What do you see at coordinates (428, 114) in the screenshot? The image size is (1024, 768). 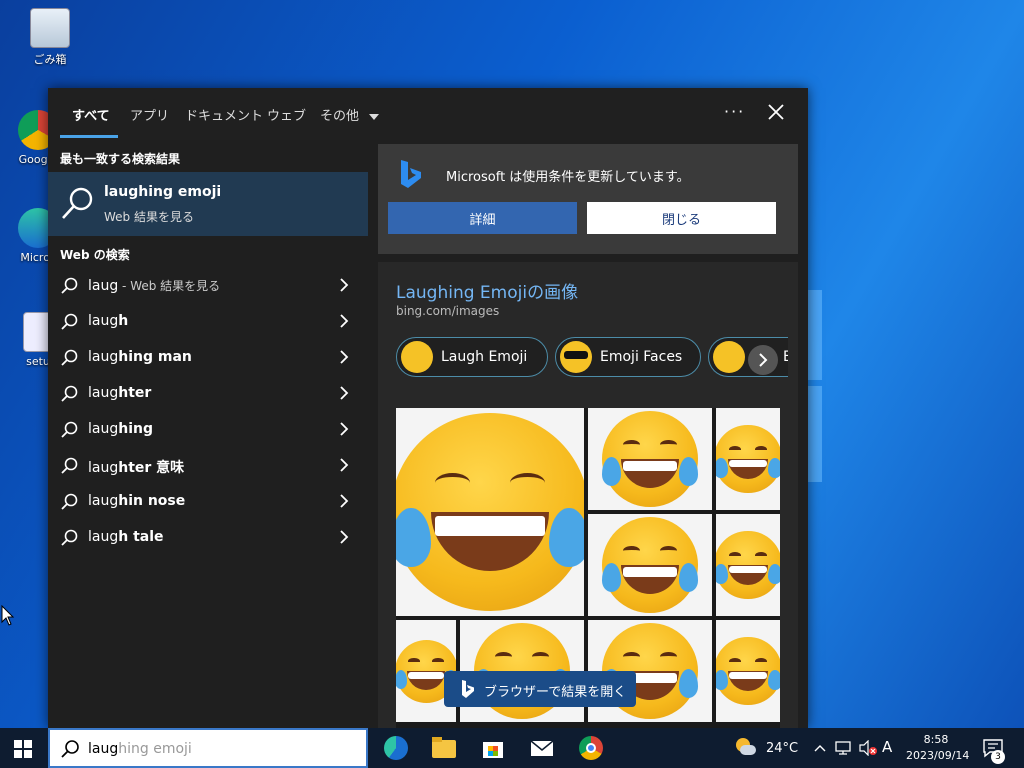 I see `search-tab-bar: すべて アプリ ドキュメント ウェブ その他 ···` at bounding box center [428, 114].